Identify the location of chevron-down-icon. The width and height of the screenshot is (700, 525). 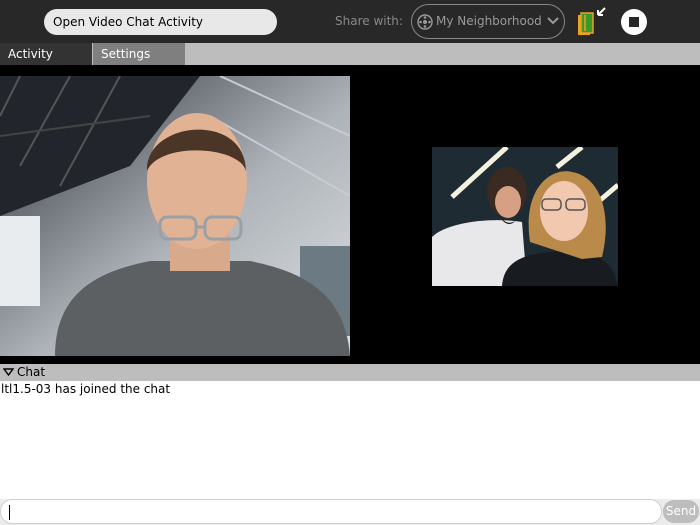
(553, 21).